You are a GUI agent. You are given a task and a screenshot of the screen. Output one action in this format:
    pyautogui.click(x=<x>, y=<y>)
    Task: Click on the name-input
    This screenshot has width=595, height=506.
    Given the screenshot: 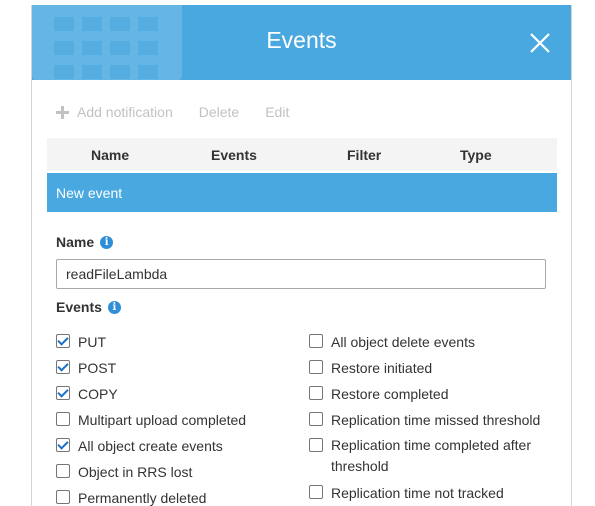 What is the action you would take?
    pyautogui.click(x=301, y=274)
    